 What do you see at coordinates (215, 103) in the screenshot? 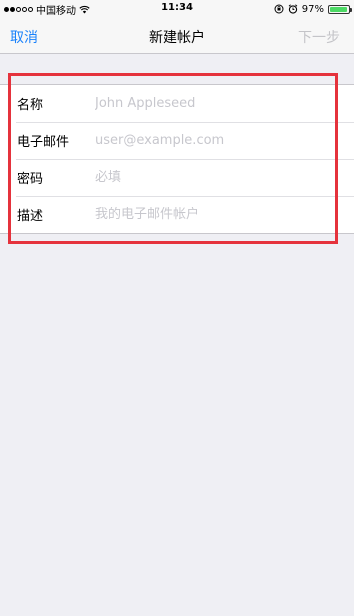
I see `name-field` at bounding box center [215, 103].